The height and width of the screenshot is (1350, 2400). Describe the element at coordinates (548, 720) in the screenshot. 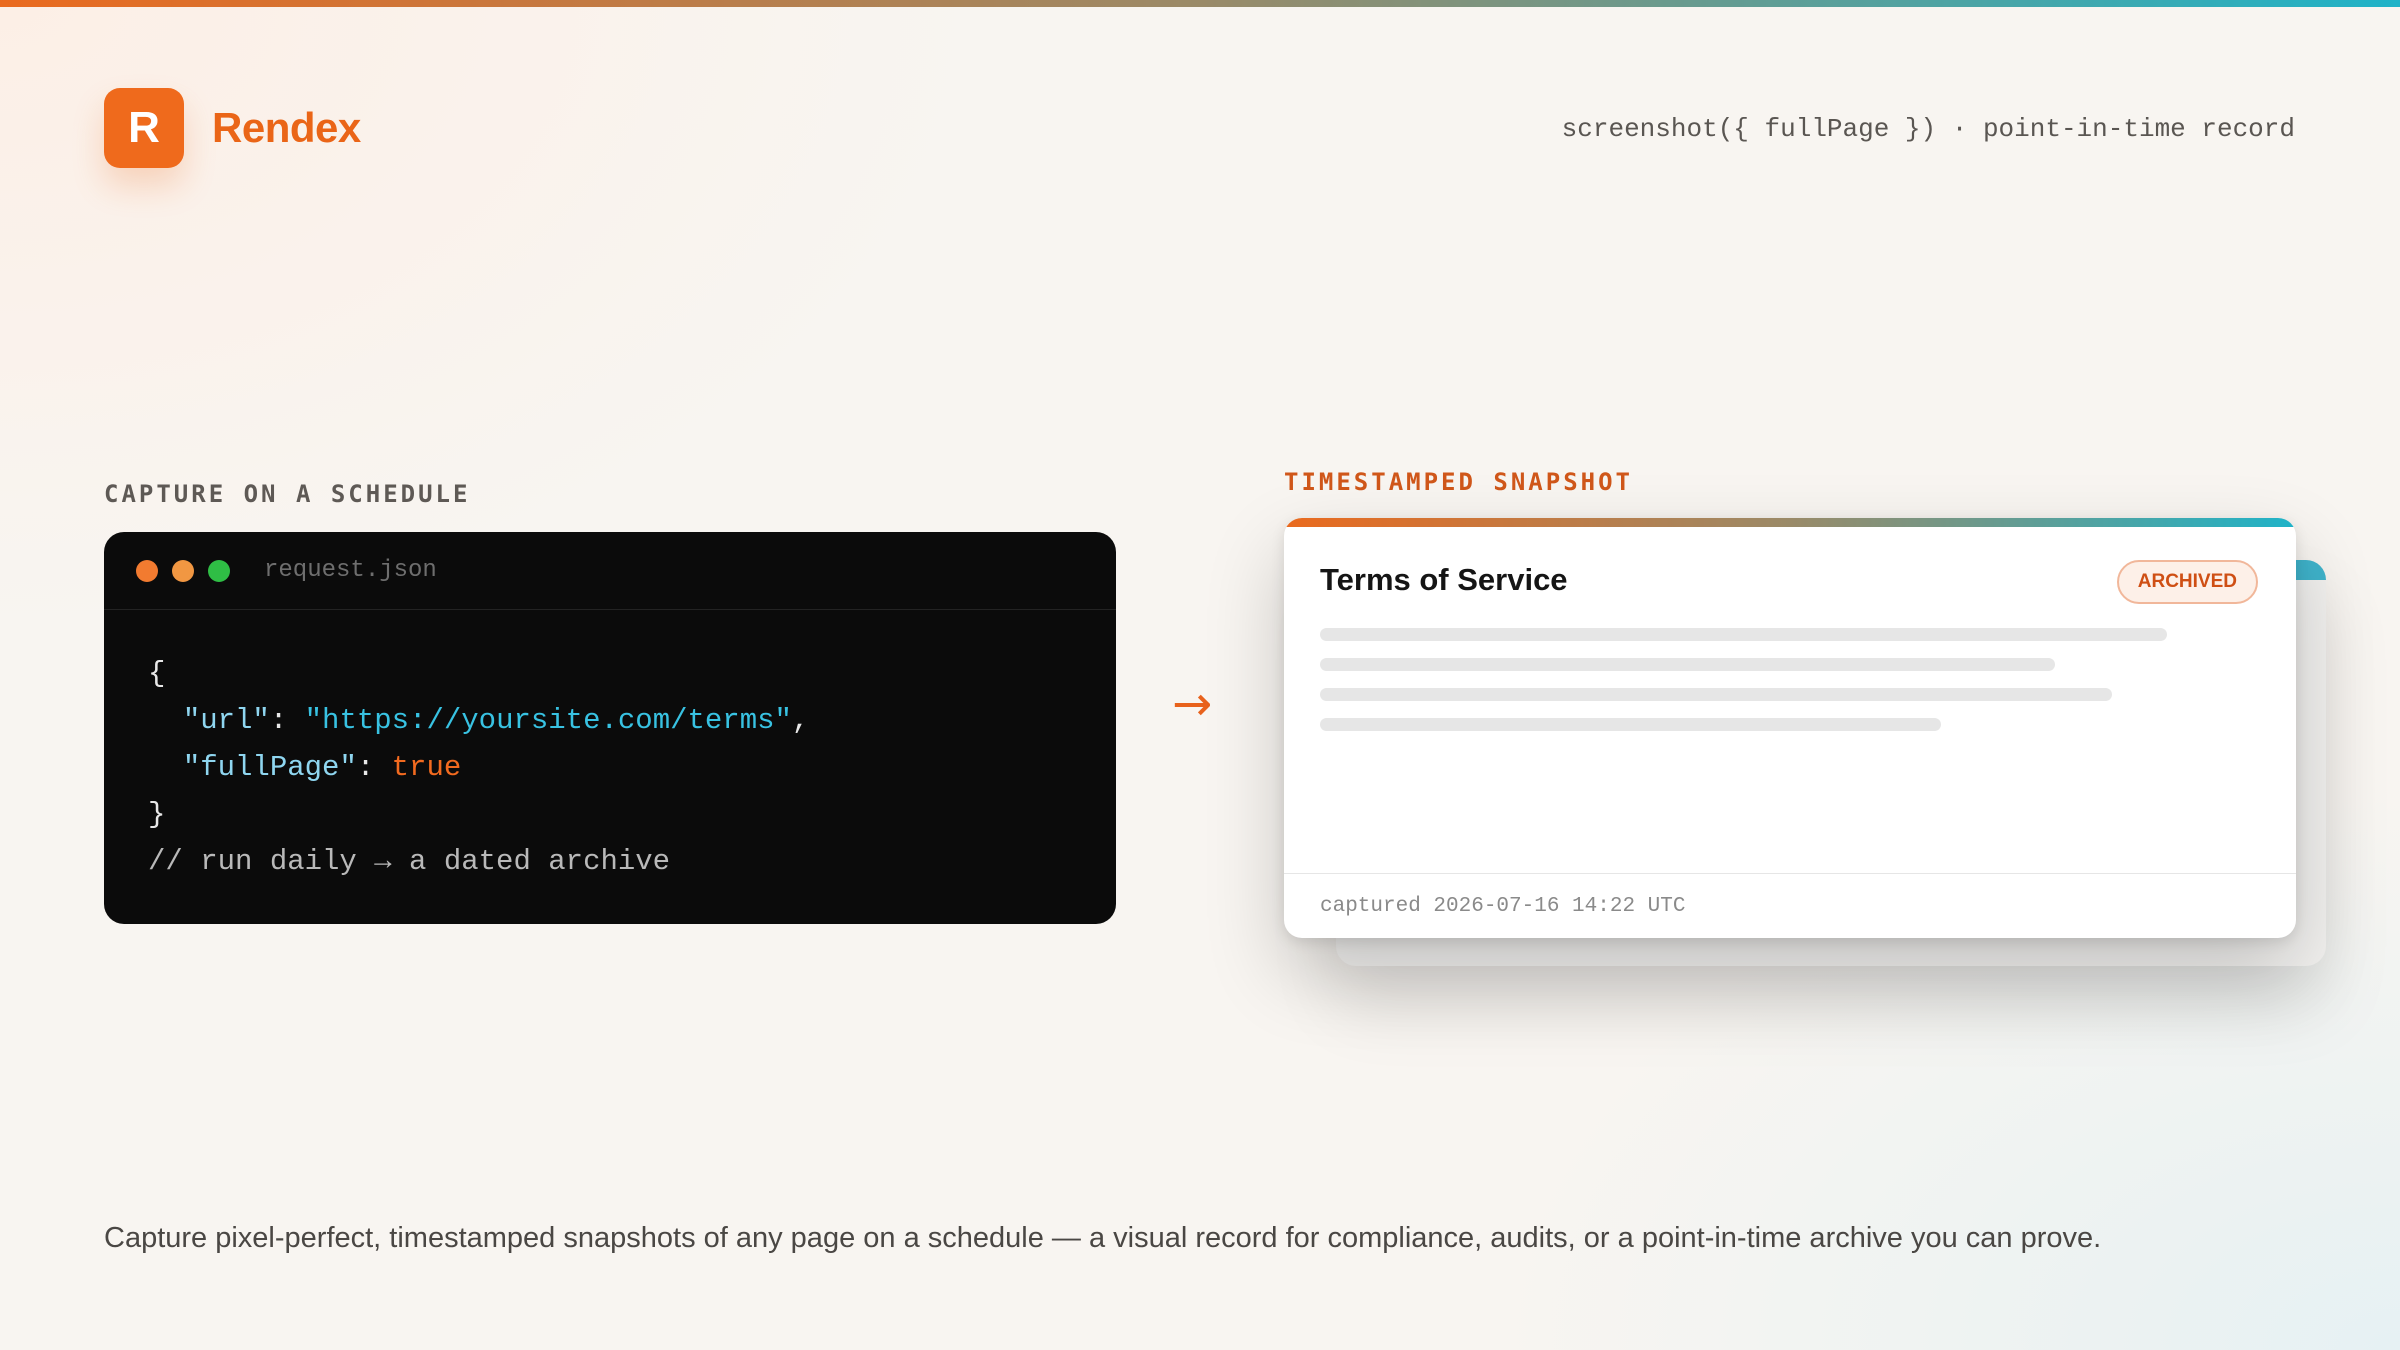

I see `code-value-url: "https://yoursite.com/terms"` at that location.